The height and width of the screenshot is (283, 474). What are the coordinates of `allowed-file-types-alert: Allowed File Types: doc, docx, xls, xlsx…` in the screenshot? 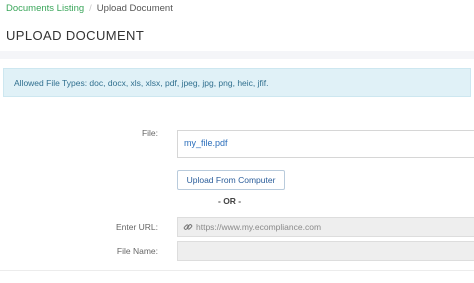 It's located at (237, 82).